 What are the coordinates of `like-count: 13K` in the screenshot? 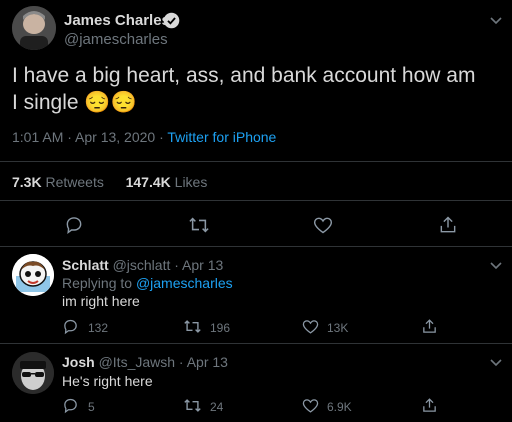 It's located at (338, 328).